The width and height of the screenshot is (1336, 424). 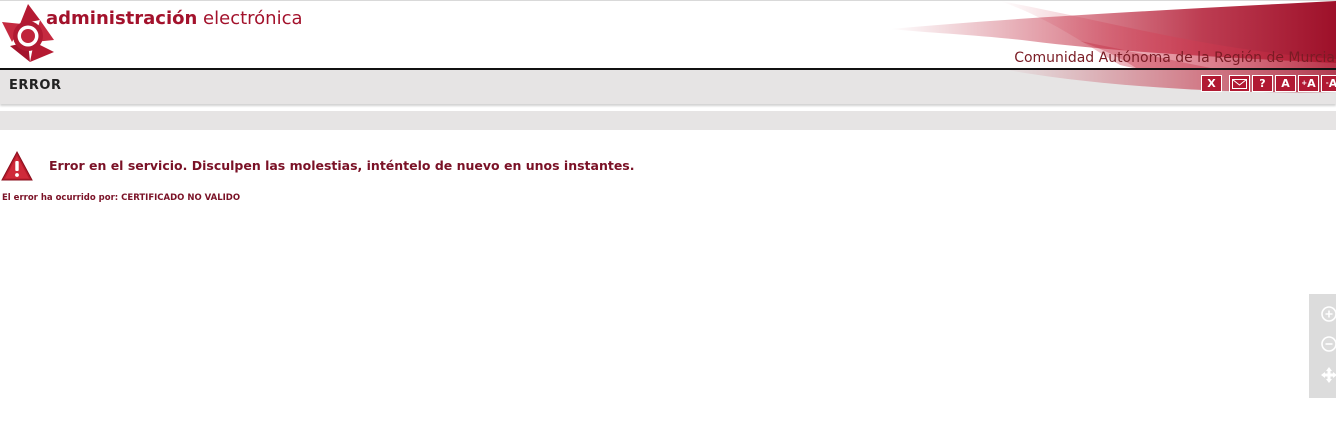 I want to click on close-icon: X, so click(x=1211, y=83).